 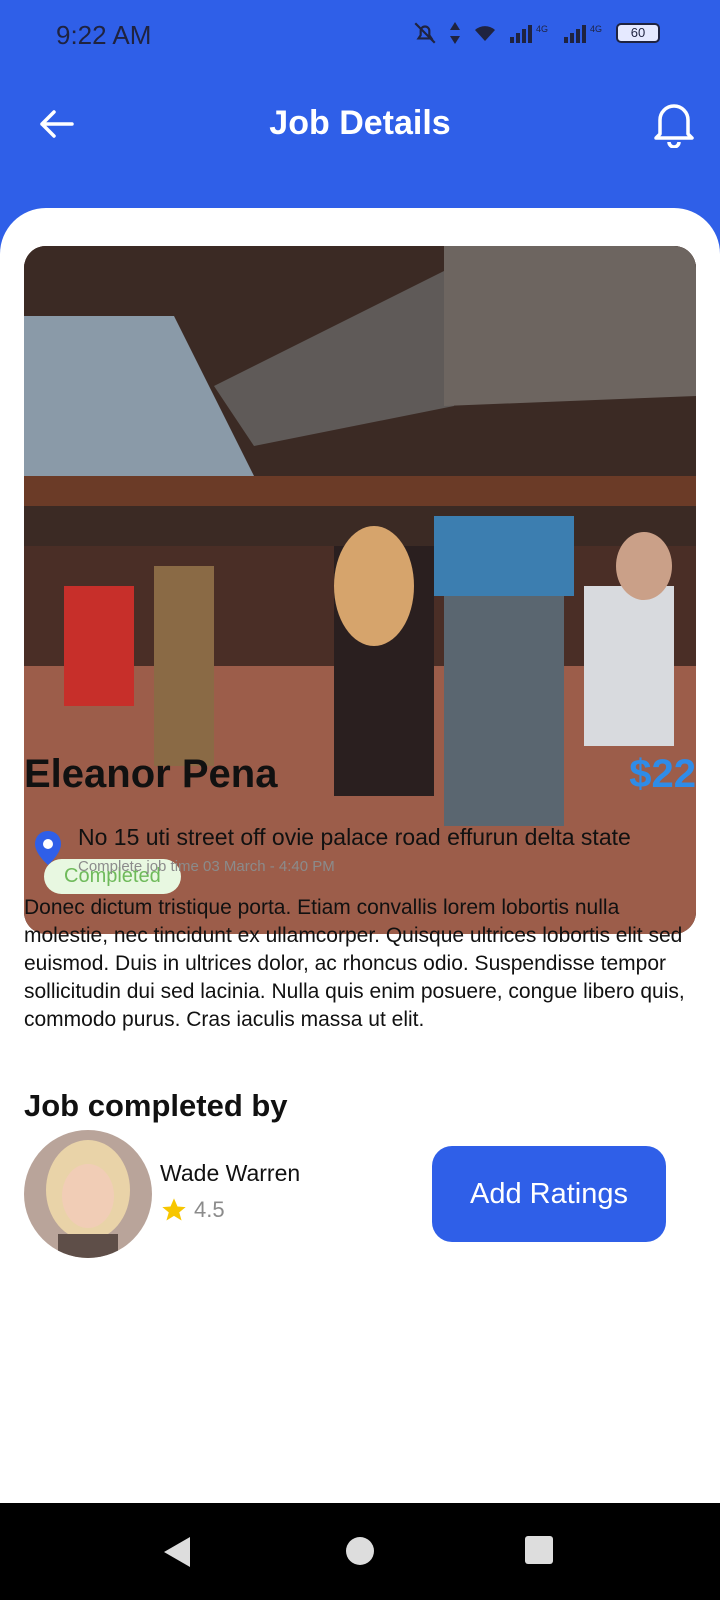 I want to click on worker-name: Wade Warren, so click(x=230, y=1173).